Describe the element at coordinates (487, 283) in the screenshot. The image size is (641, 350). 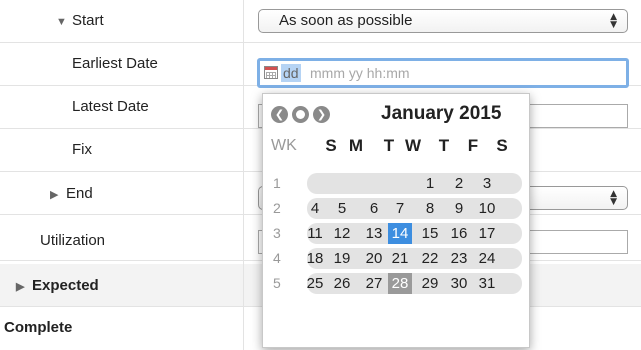
I see `calendar-day: 31` at that location.